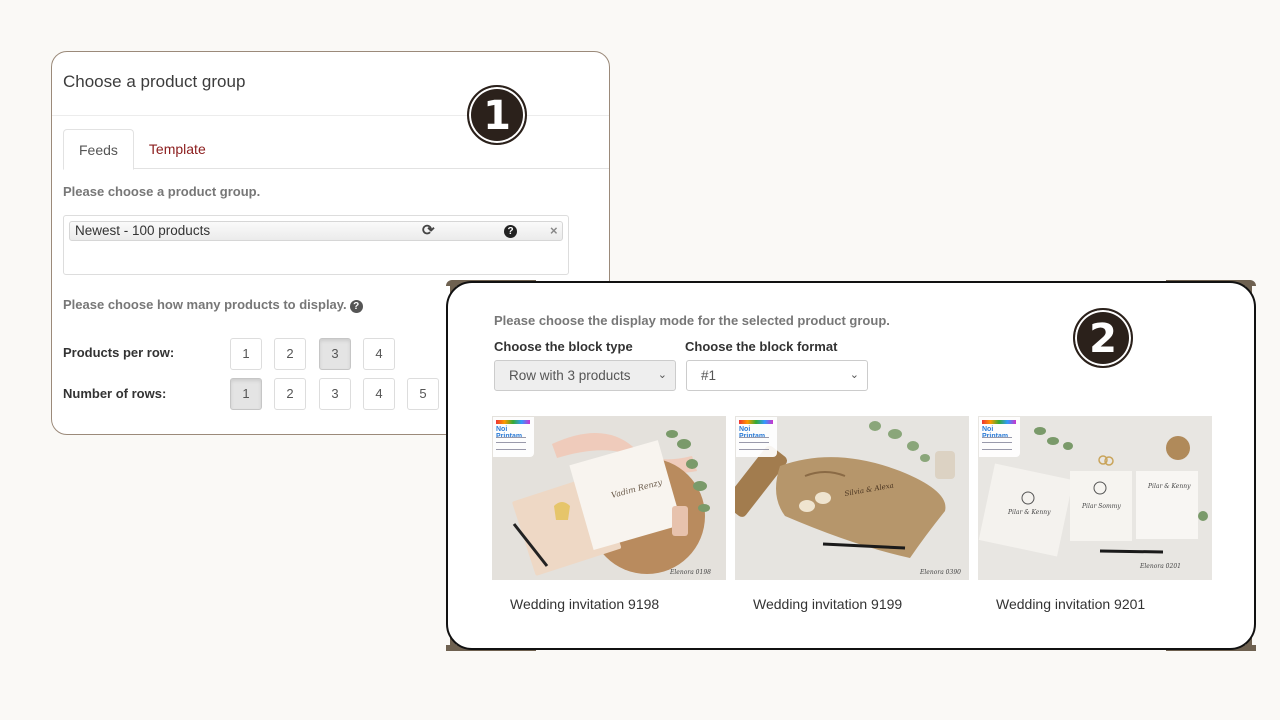  I want to click on products-per-row-4: 4, so click(379, 354).